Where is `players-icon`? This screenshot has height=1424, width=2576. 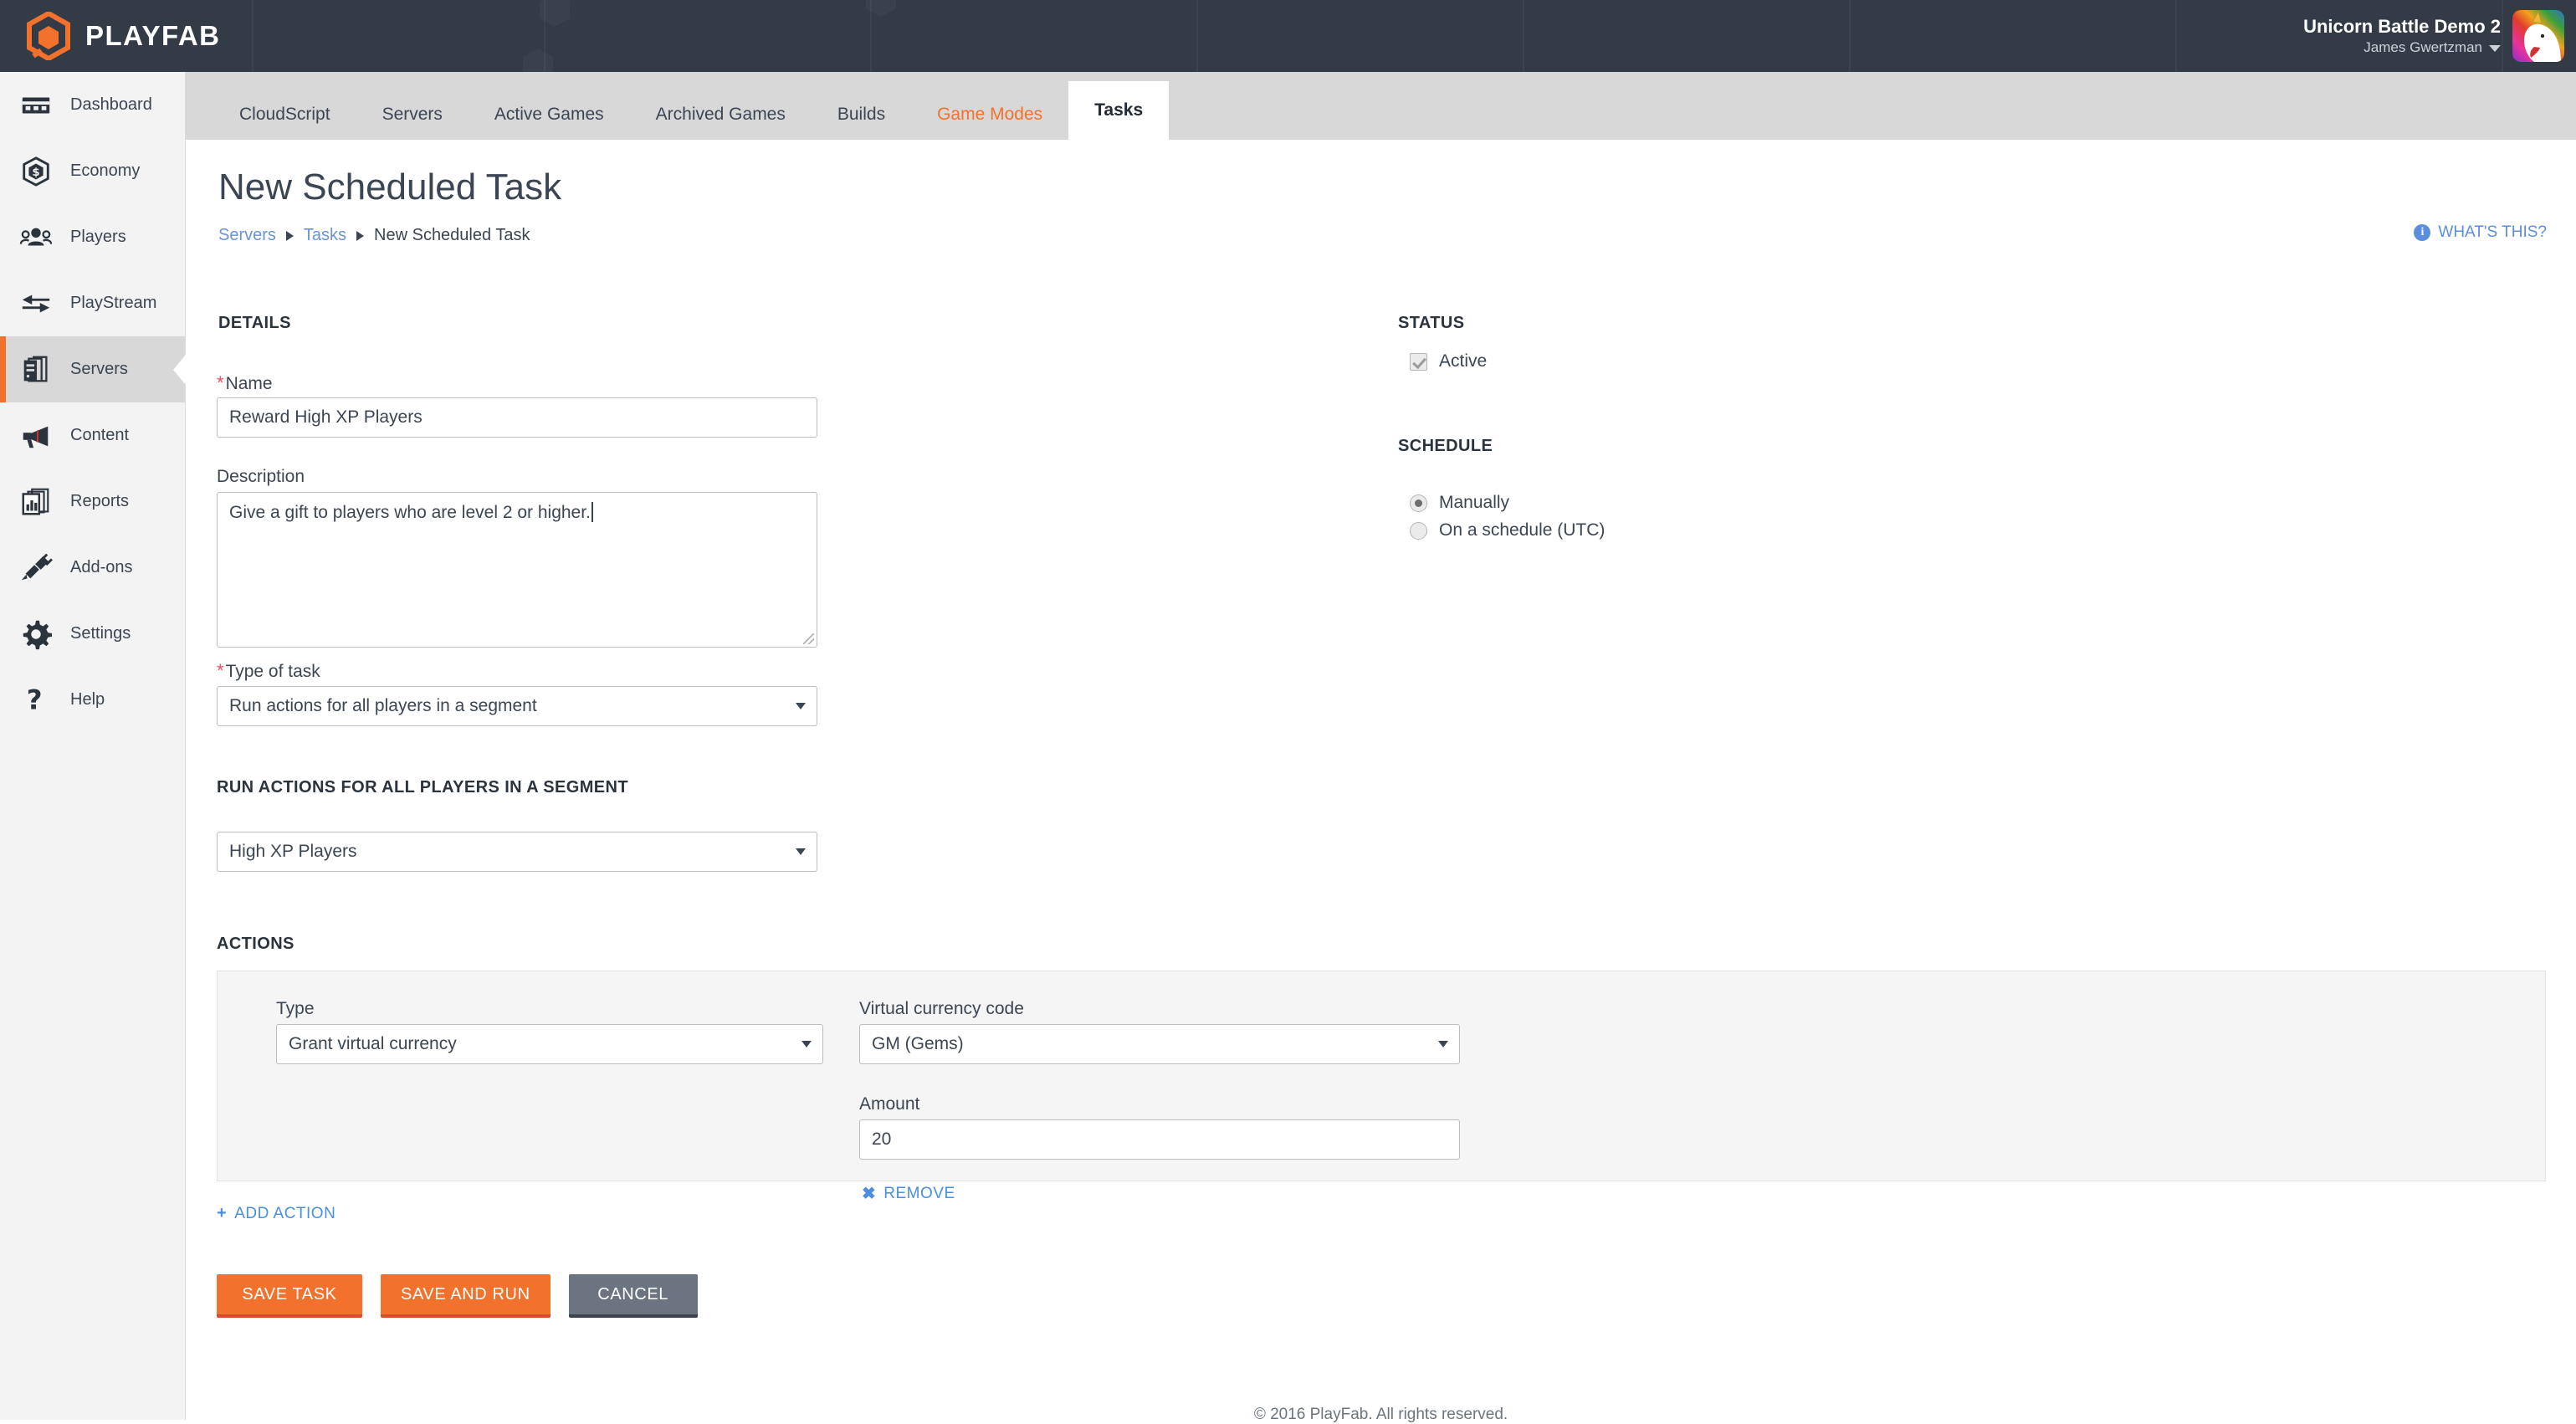 players-icon is located at coordinates (36, 237).